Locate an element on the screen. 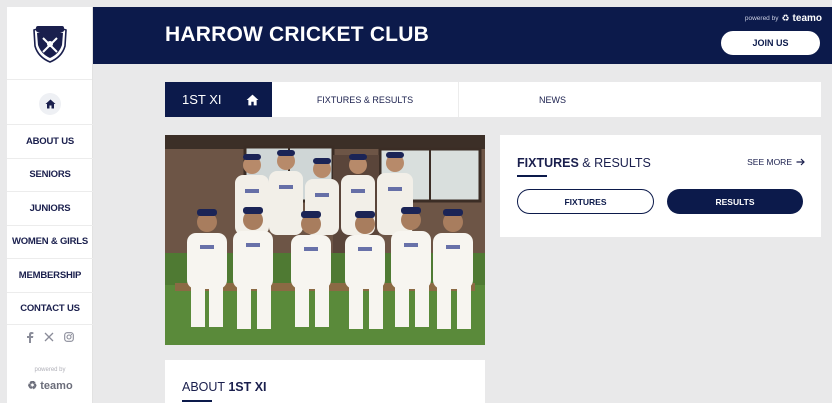  sidebar-item-contact-us: CONTACT US is located at coordinates (50, 308).